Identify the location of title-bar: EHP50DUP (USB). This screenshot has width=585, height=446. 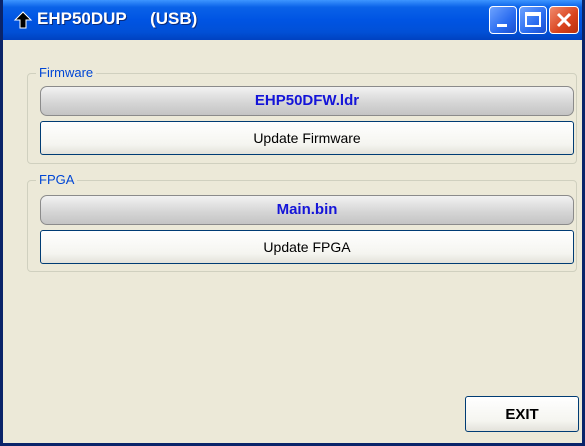
(292, 20).